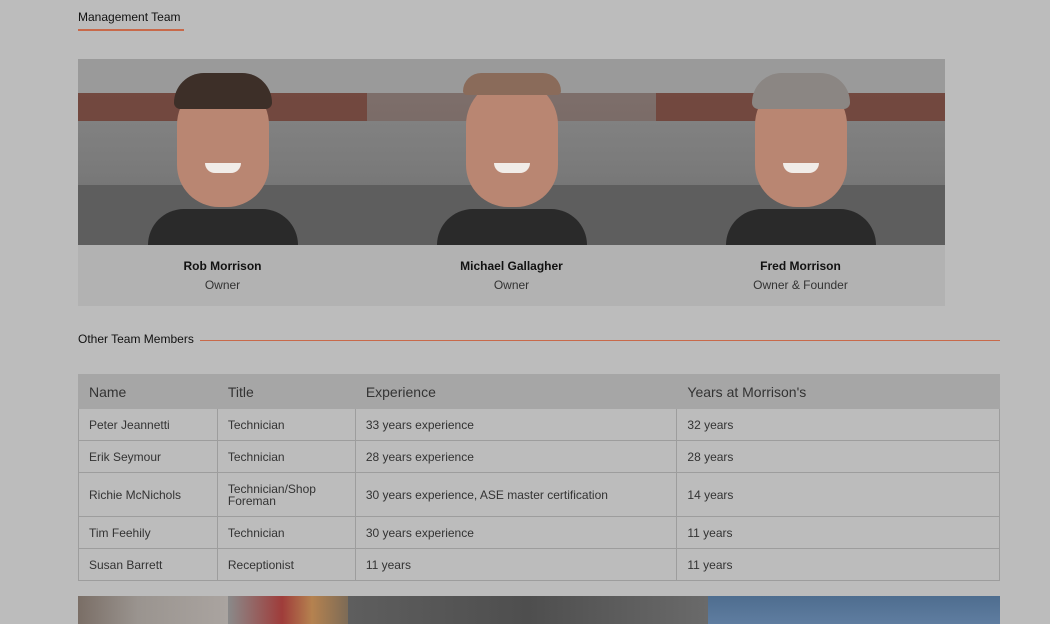  What do you see at coordinates (131, 30) in the screenshot?
I see `management-heading-underline` at bounding box center [131, 30].